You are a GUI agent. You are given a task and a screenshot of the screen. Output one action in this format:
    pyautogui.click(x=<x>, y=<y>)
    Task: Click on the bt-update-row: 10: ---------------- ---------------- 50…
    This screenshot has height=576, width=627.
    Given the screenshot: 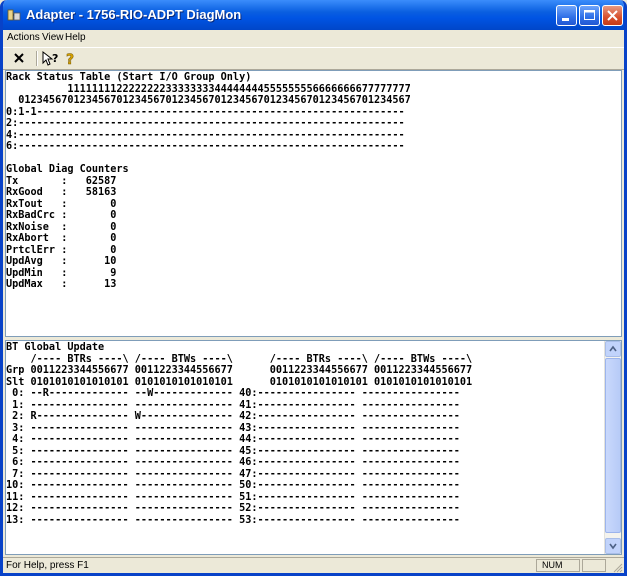 What is the action you would take?
    pyautogui.click(x=233, y=485)
    